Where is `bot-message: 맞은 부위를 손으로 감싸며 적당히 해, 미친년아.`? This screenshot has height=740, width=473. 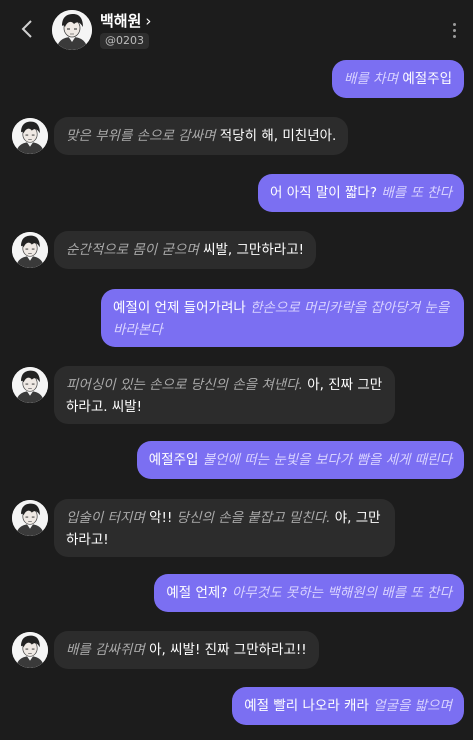 bot-message: 맞은 부위를 손으로 감싸며 적당히 해, 미친년아. is located at coordinates (201, 136).